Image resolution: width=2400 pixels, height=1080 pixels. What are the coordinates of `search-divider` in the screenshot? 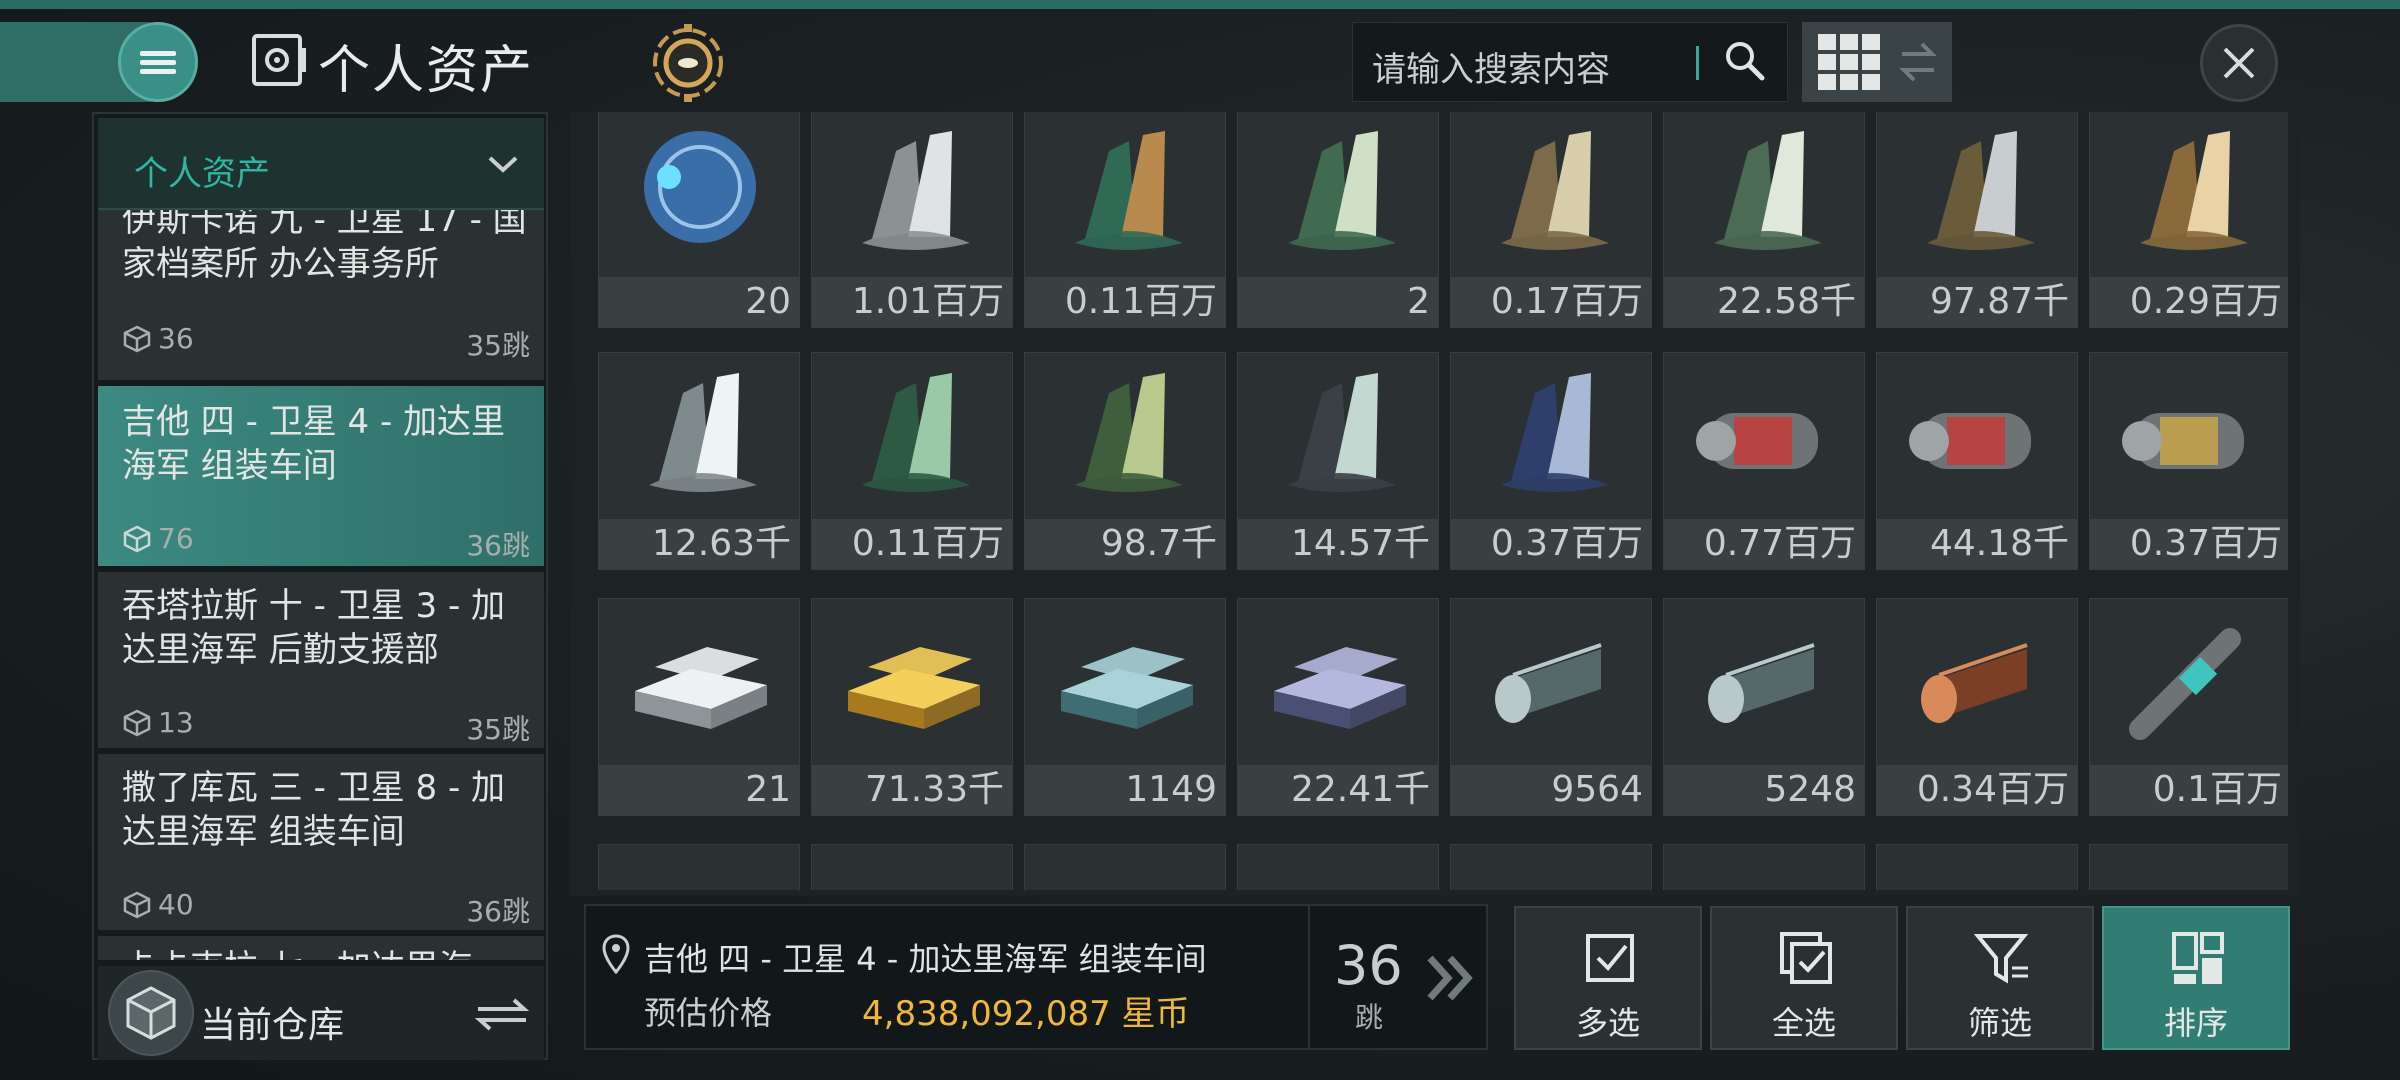 It's located at (1697, 63).